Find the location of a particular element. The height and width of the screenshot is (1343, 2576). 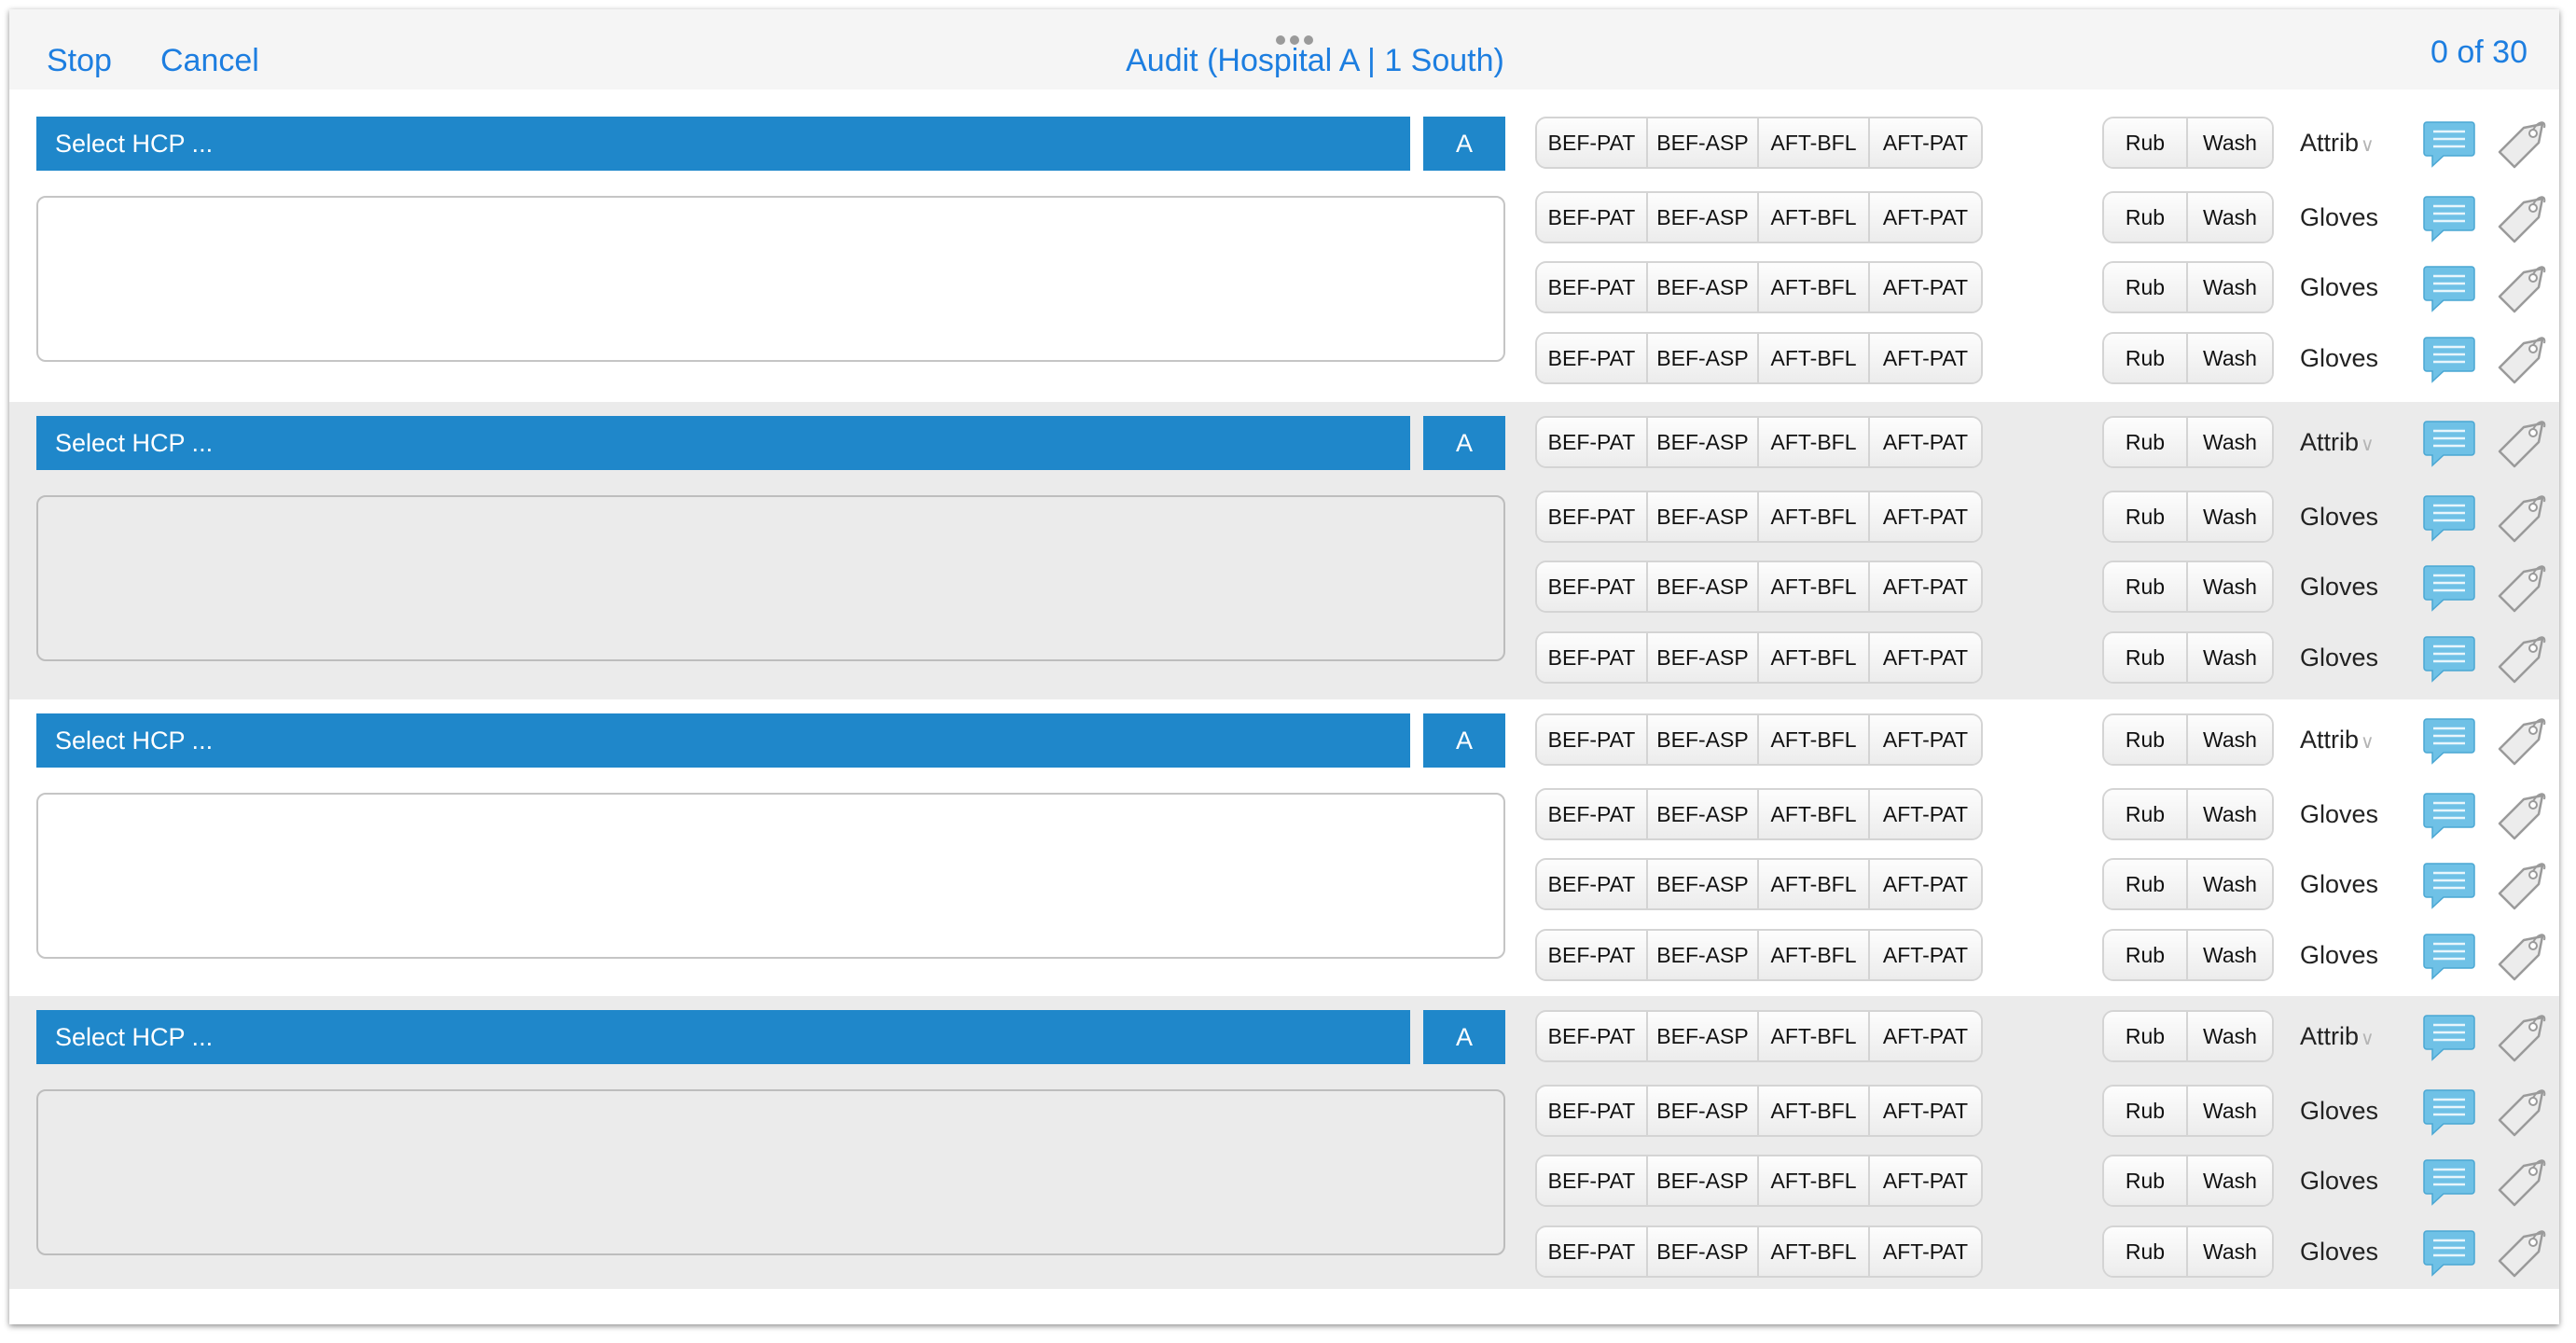

stop-button: Stop is located at coordinates (79, 60).